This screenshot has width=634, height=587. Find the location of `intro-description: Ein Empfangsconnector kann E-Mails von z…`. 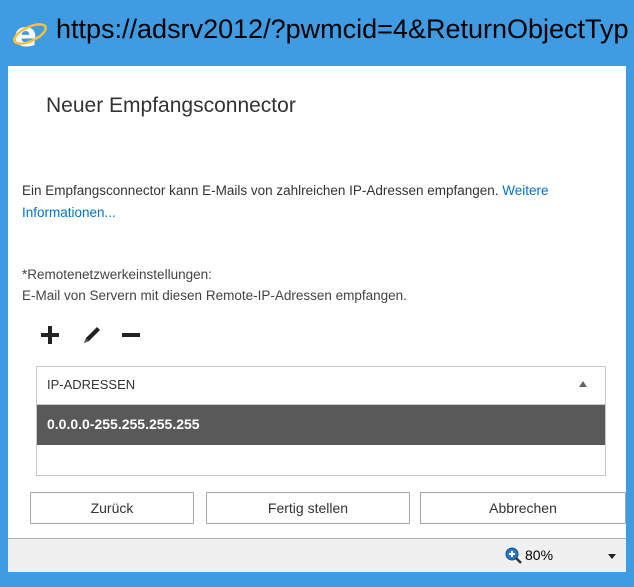

intro-description: Ein Empfangsconnector kann E-Mails von z… is located at coordinates (262, 190).